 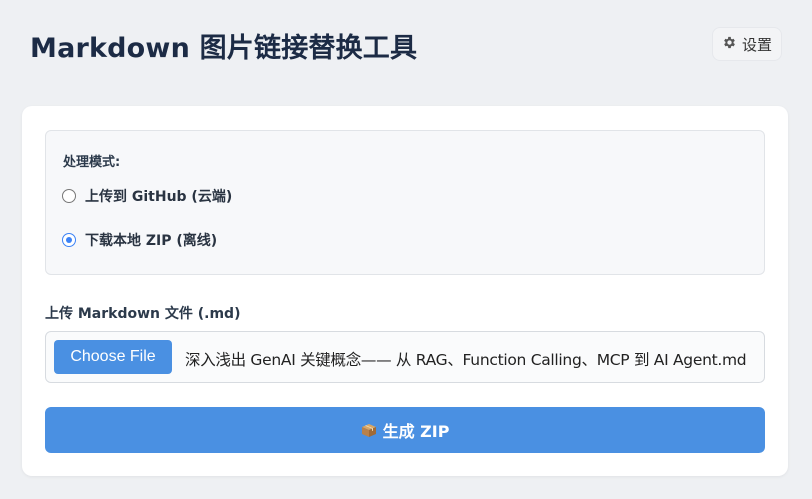 I want to click on settings-button: 设置, so click(x=747, y=44).